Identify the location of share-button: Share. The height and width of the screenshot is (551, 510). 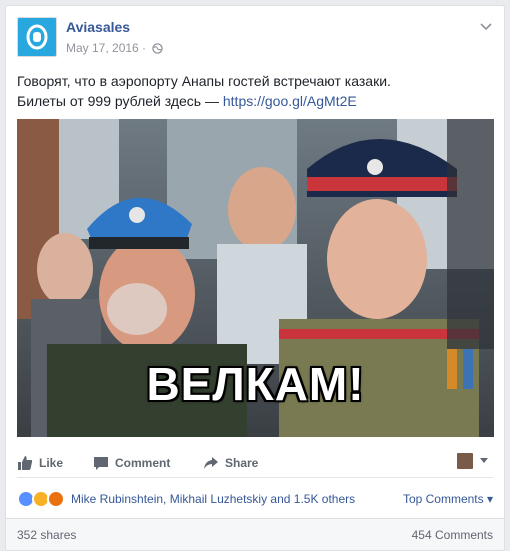
(230, 463).